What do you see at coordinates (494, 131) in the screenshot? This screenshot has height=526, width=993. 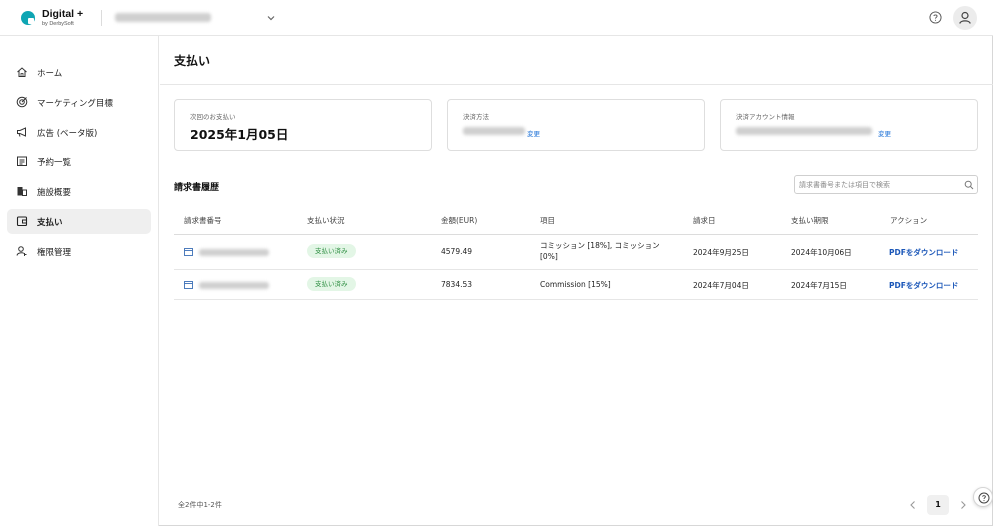 I see `payment-method-redacted` at bounding box center [494, 131].